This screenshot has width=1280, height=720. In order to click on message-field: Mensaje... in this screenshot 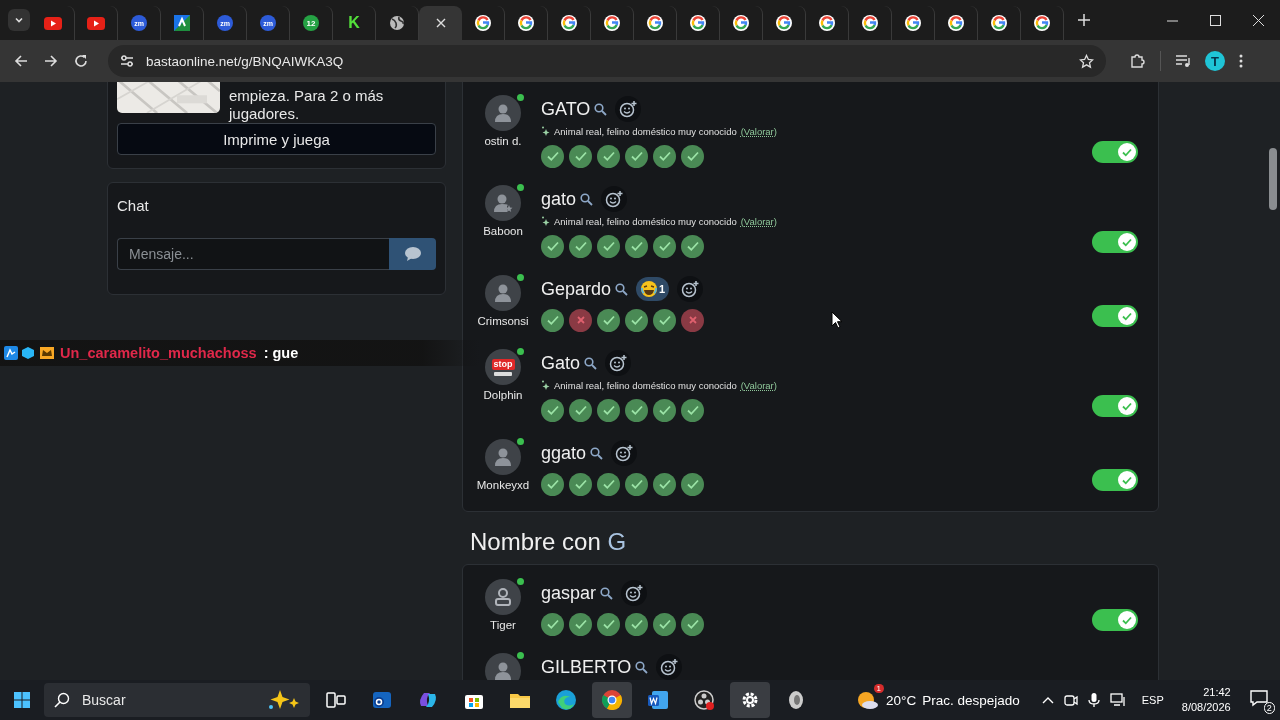, I will do `click(253, 254)`.